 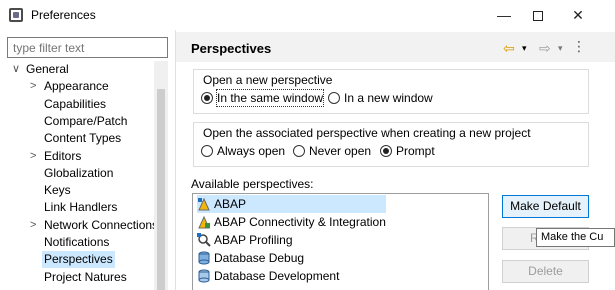 I want to click on tree-item-label: Link Handlers, so click(x=81, y=207).